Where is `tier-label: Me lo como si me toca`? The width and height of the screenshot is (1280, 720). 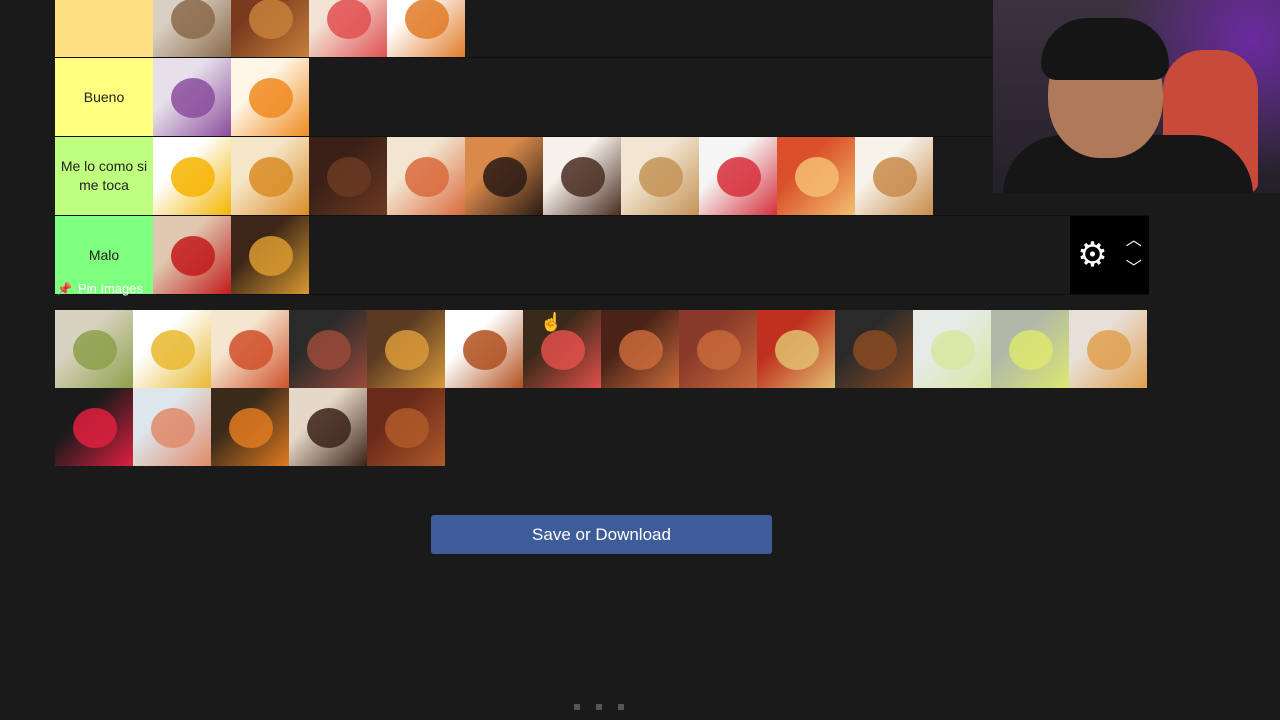 tier-label: Me lo como si me toca is located at coordinates (104, 176).